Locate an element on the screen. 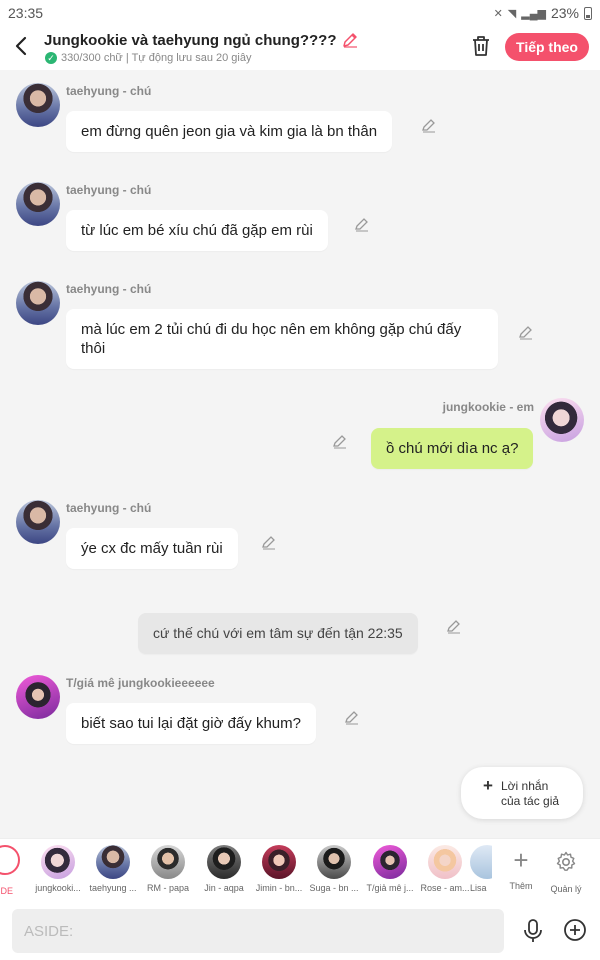  message-input is located at coordinates (258, 931).